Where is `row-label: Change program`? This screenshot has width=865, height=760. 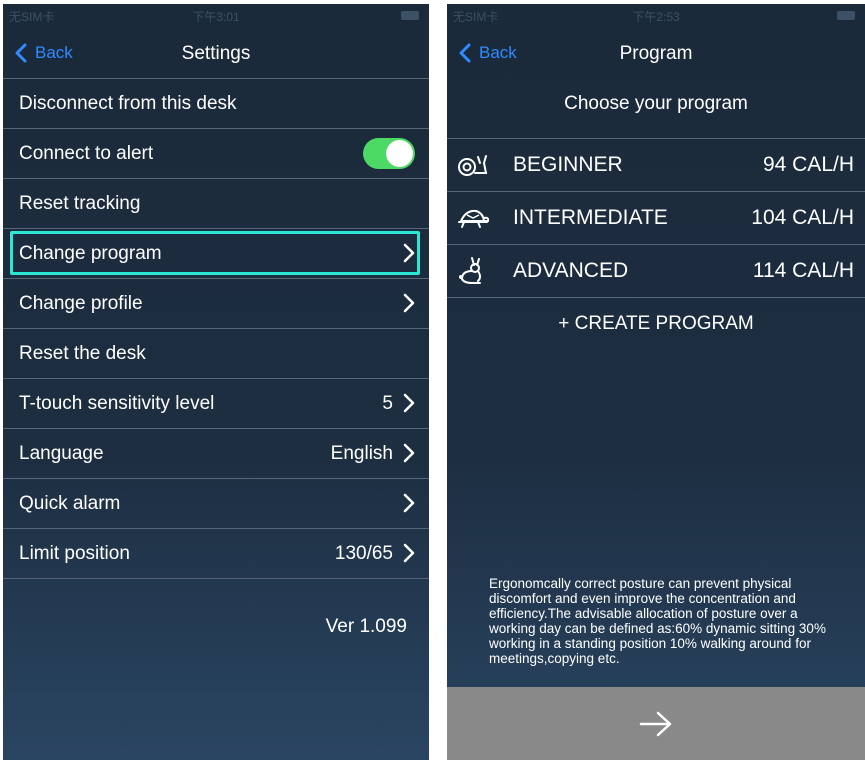
row-label: Change program is located at coordinates (90, 253).